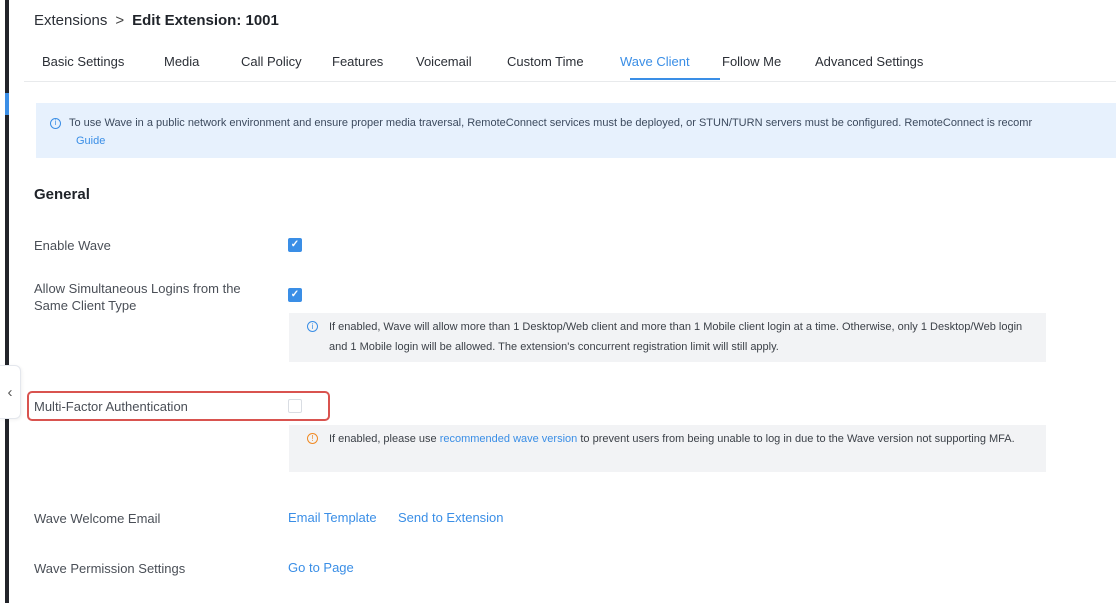 This screenshot has width=1116, height=603. Describe the element at coordinates (451, 517) in the screenshot. I see `send-to-extension-link: Send to Extension` at that location.